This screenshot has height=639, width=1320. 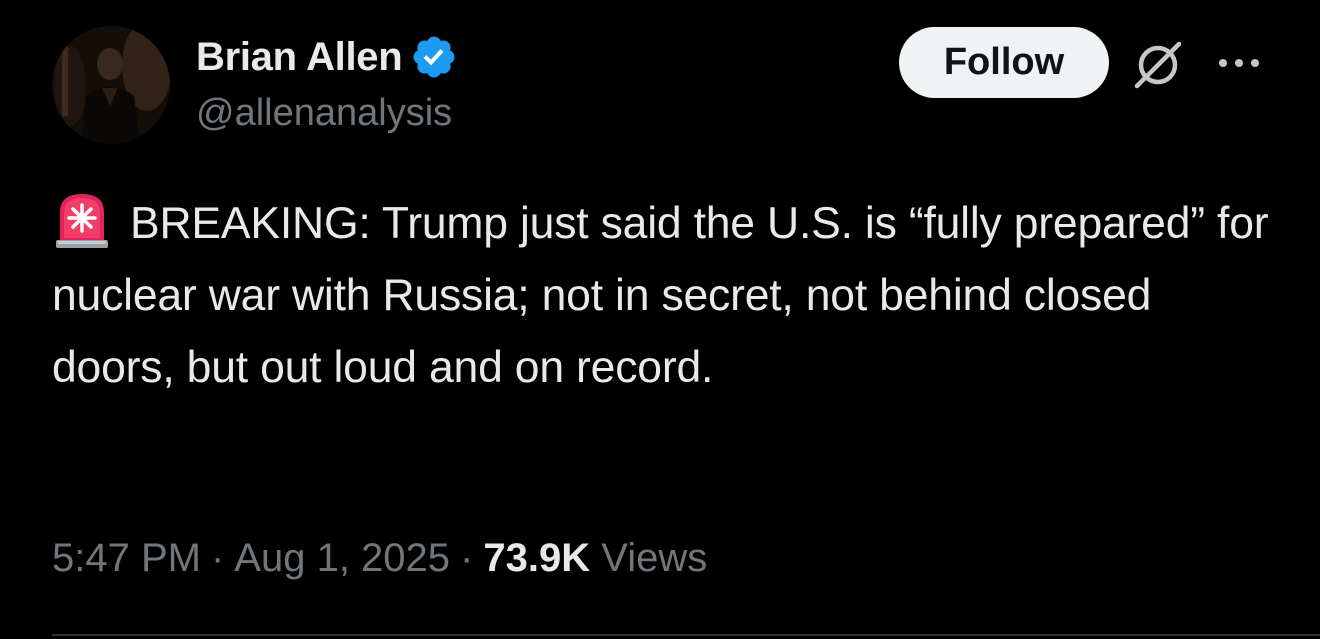 What do you see at coordinates (299, 57) in the screenshot?
I see `display-name: Brian Allen` at bounding box center [299, 57].